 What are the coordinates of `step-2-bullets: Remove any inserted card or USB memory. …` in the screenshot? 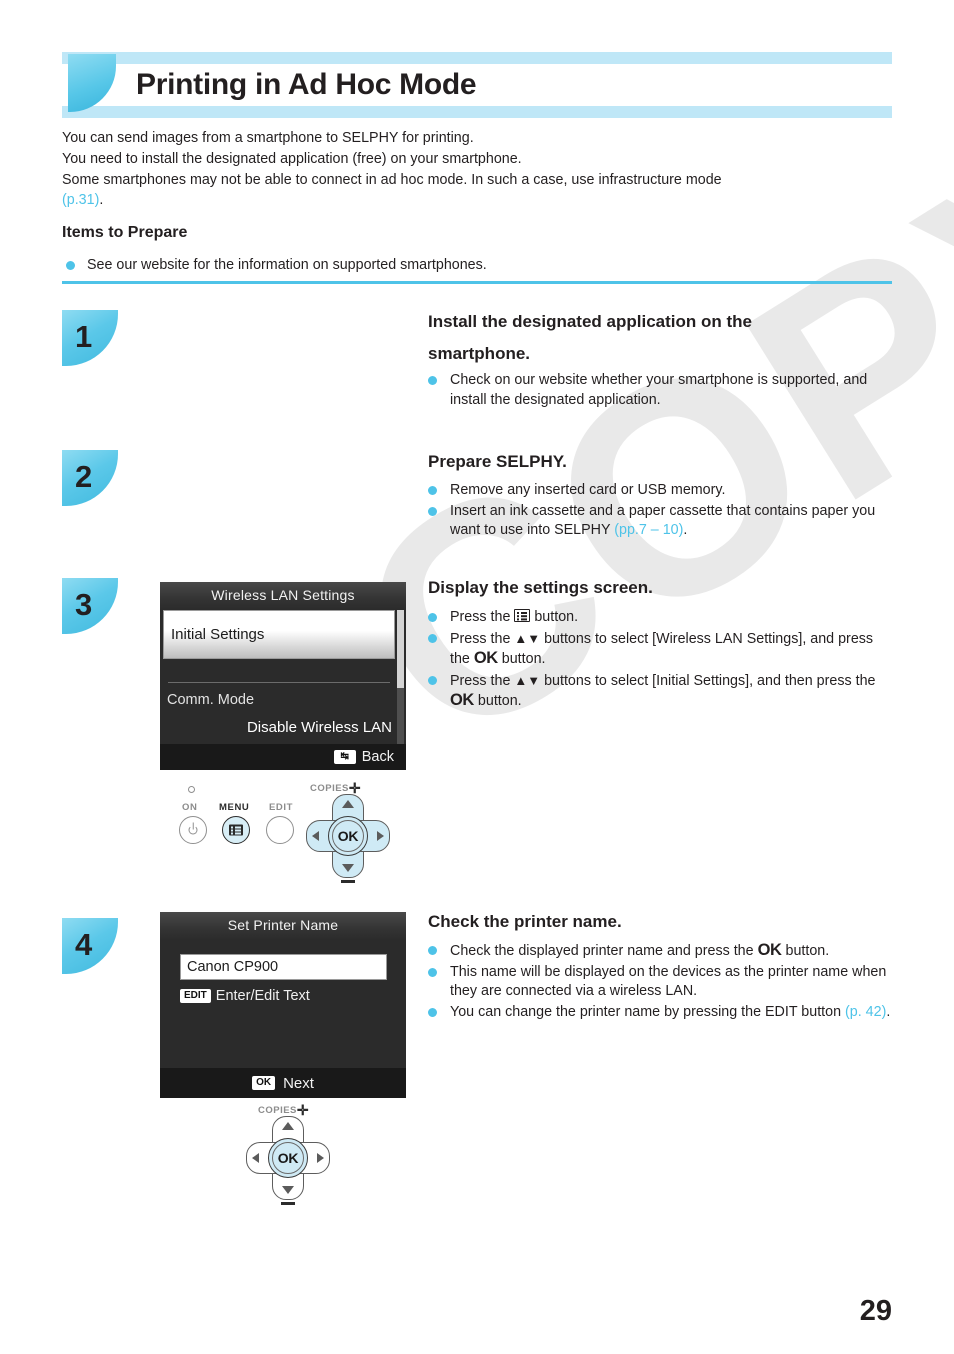 It's located at (663, 511).